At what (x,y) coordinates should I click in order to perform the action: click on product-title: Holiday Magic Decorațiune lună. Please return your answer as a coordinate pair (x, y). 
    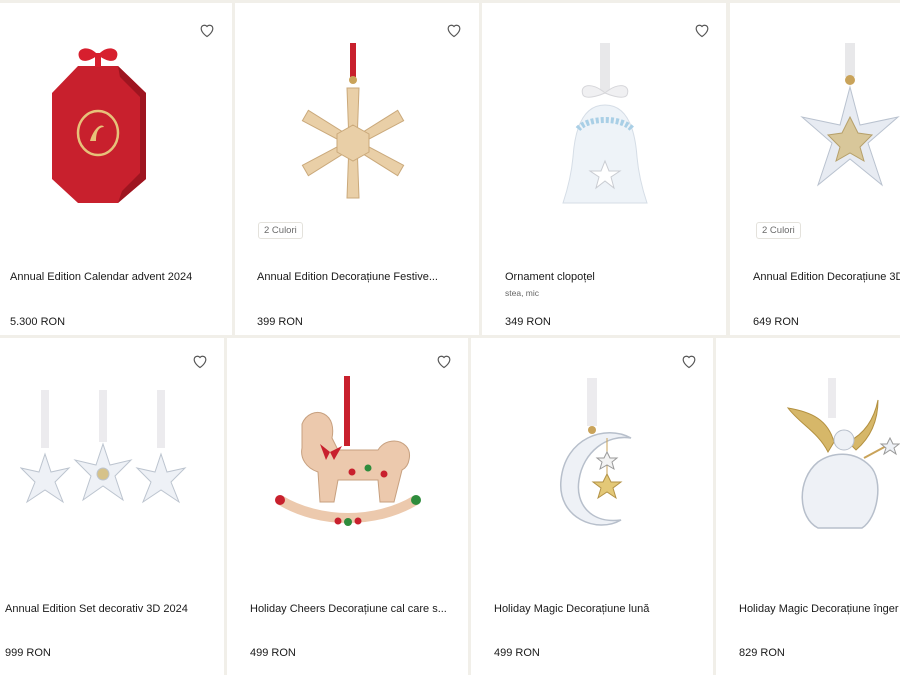
    Looking at the image, I should click on (596, 609).